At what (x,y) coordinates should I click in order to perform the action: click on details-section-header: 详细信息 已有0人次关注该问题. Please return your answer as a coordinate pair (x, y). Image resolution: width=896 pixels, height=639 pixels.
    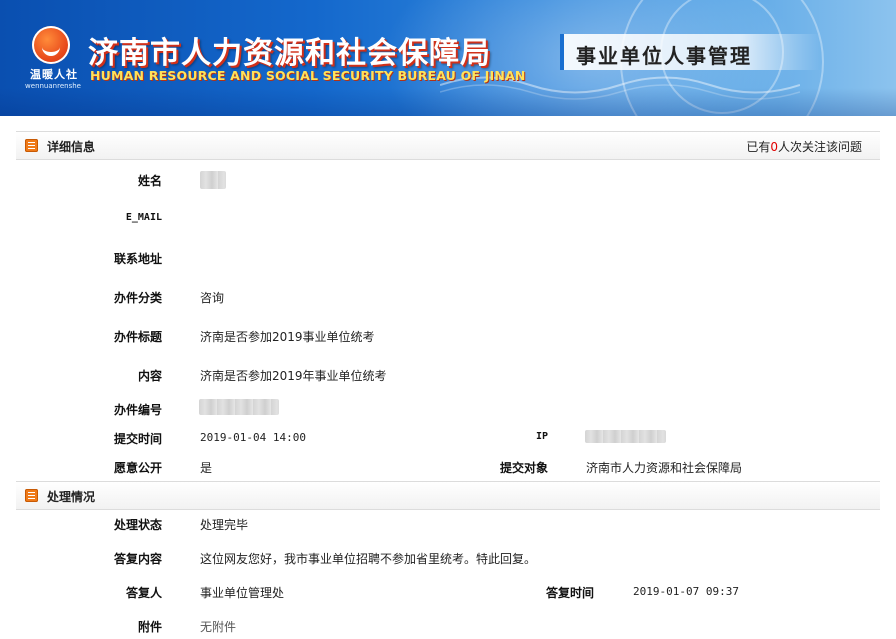
    Looking at the image, I should click on (448, 145).